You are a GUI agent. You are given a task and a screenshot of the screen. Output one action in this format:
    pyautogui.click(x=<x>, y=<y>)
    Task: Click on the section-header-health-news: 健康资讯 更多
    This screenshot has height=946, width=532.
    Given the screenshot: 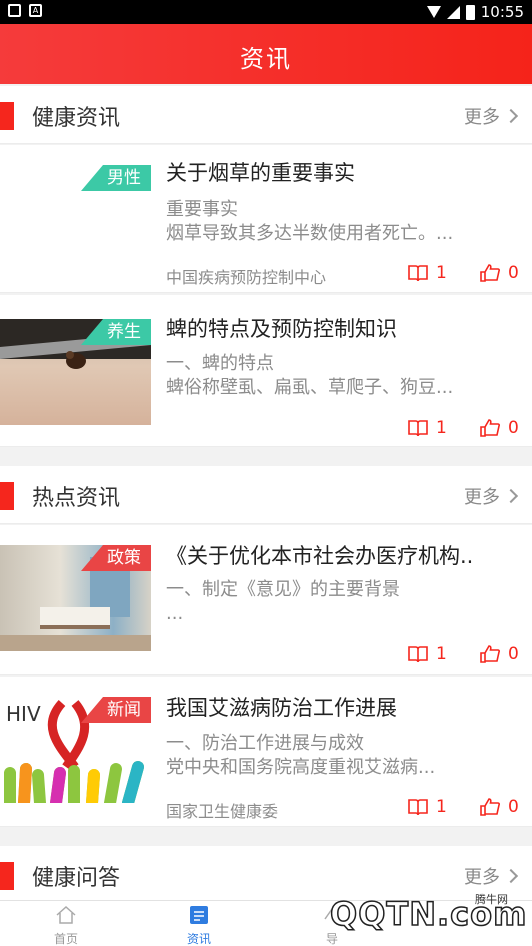 What is the action you would take?
    pyautogui.click(x=266, y=115)
    